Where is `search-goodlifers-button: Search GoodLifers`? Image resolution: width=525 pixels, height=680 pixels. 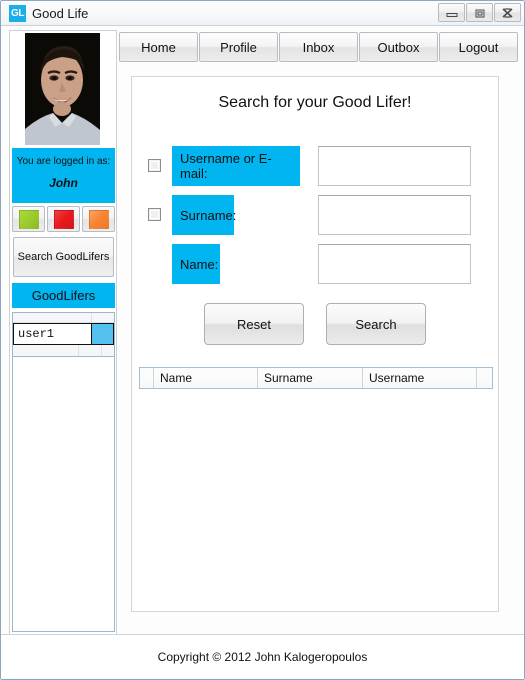
search-goodlifers-button: Search GoodLifers is located at coordinates (63, 257).